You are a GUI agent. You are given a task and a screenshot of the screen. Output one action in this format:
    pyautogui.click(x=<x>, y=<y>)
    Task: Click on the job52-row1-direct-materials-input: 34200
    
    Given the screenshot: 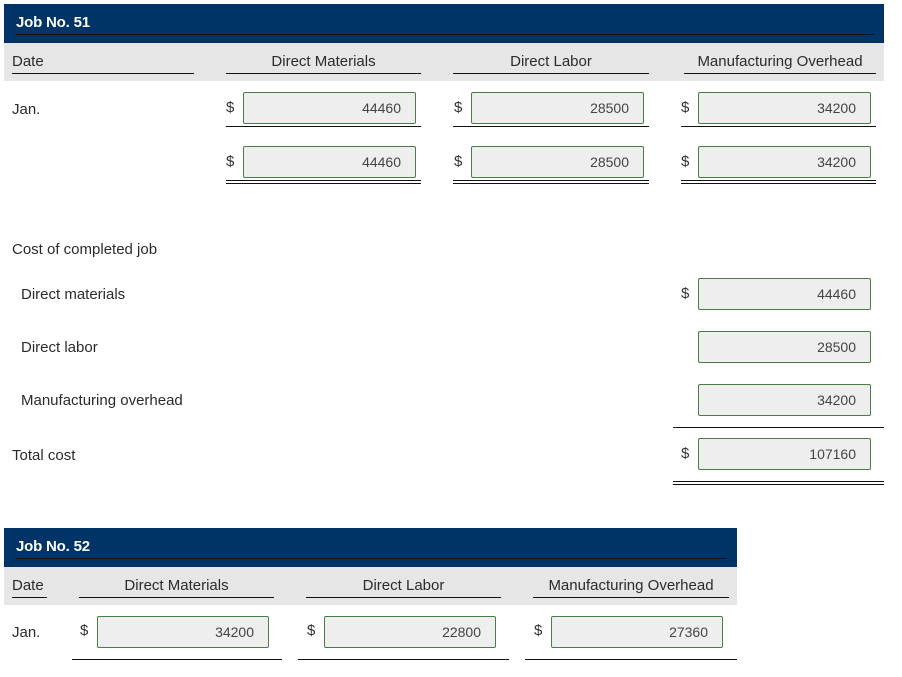 What is the action you would take?
    pyautogui.click(x=183, y=632)
    